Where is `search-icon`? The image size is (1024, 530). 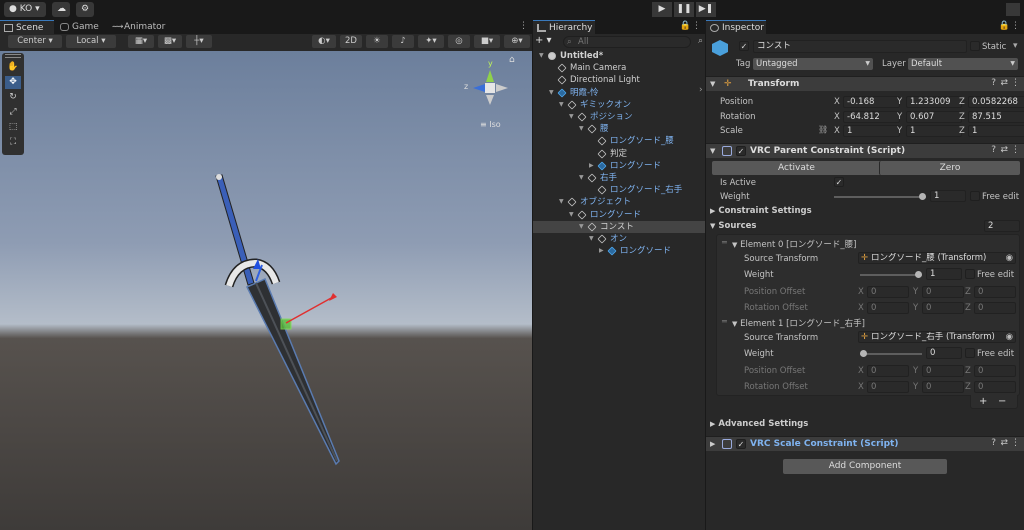
search-icon is located at coordinates (1013, 9).